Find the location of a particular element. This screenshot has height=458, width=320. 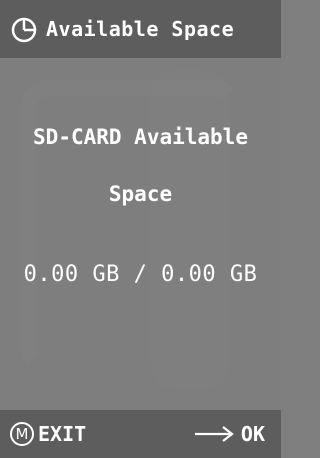

storage-label-line1: SD-CARD Available is located at coordinates (140, 137).